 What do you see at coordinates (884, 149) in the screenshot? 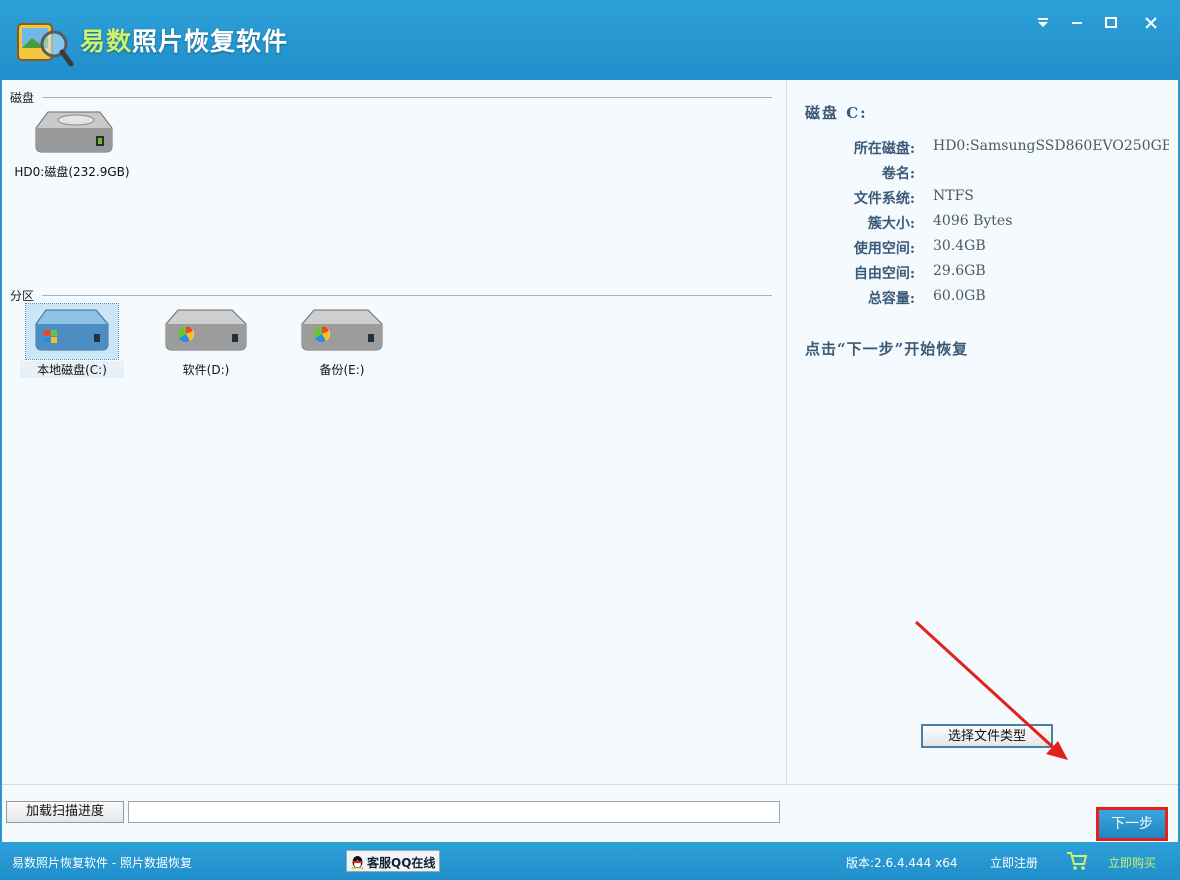
I see `info-key: 所在磁盘:` at bounding box center [884, 149].